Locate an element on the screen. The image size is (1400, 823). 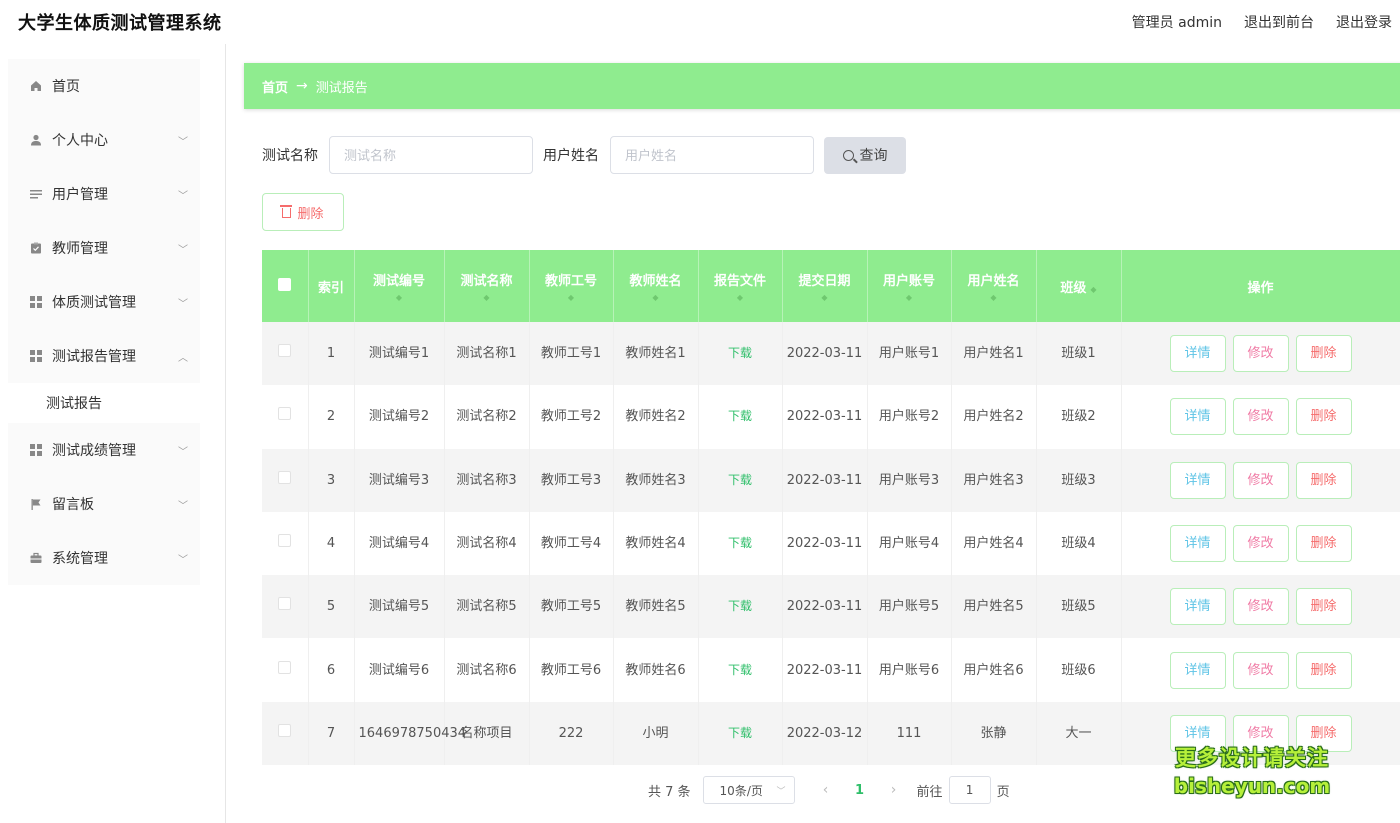
column-header: 教师姓名 ◆ is located at coordinates (656, 286).